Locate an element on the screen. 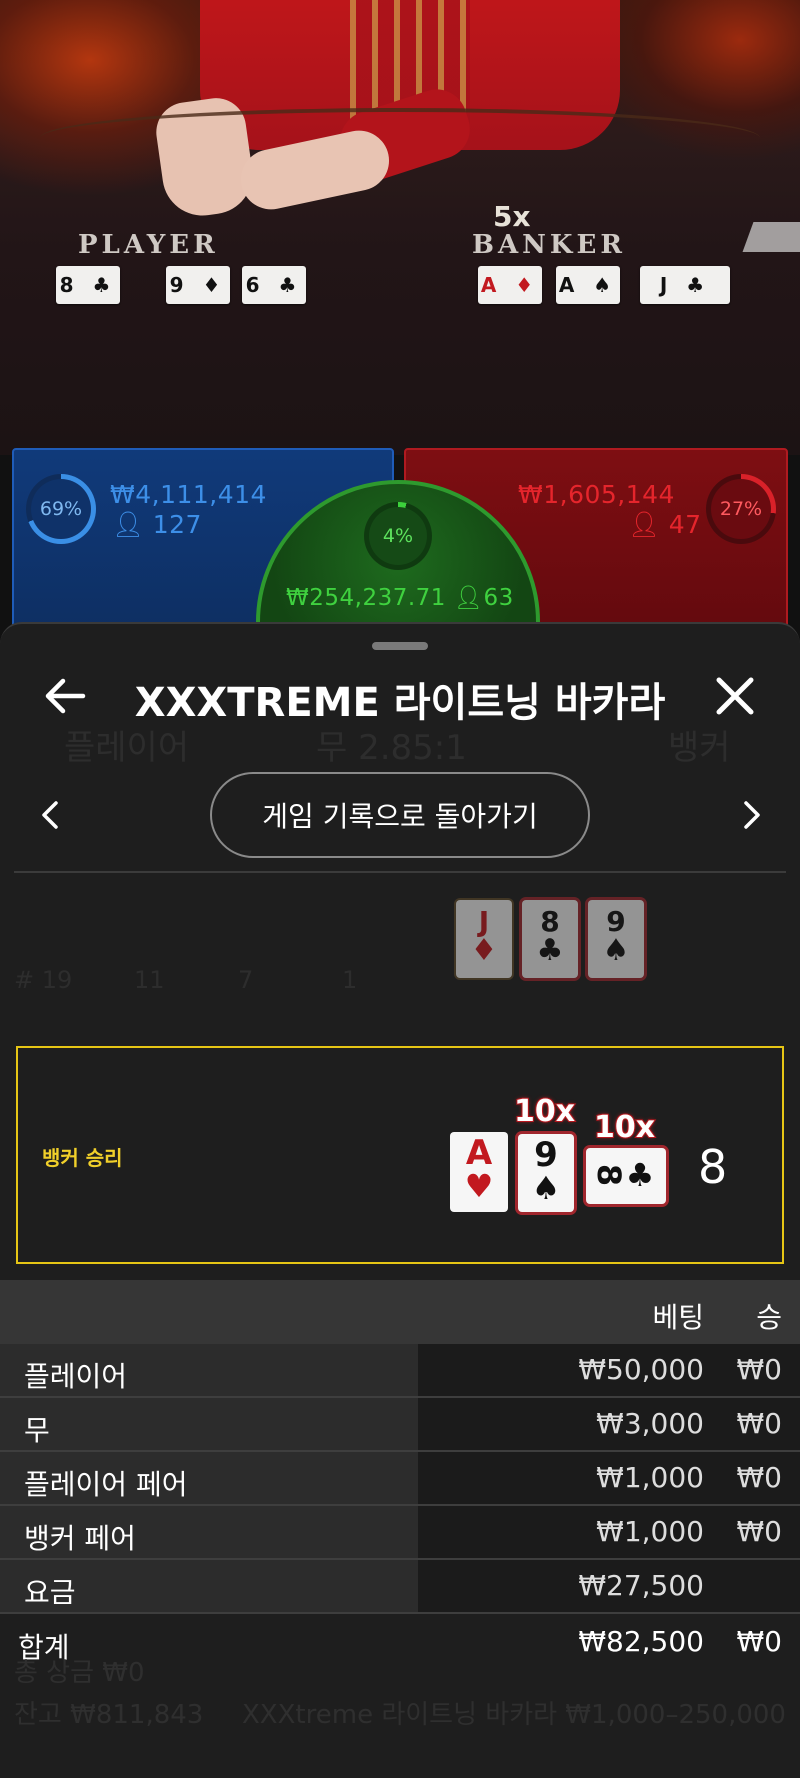 The width and height of the screenshot is (800, 1778). felt-banker-multiplier: 5x is located at coordinates (512, 216).